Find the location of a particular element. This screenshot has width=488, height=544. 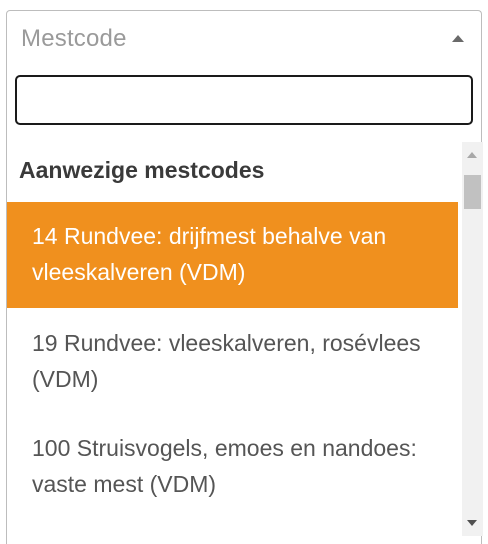

search-input is located at coordinates (244, 100).